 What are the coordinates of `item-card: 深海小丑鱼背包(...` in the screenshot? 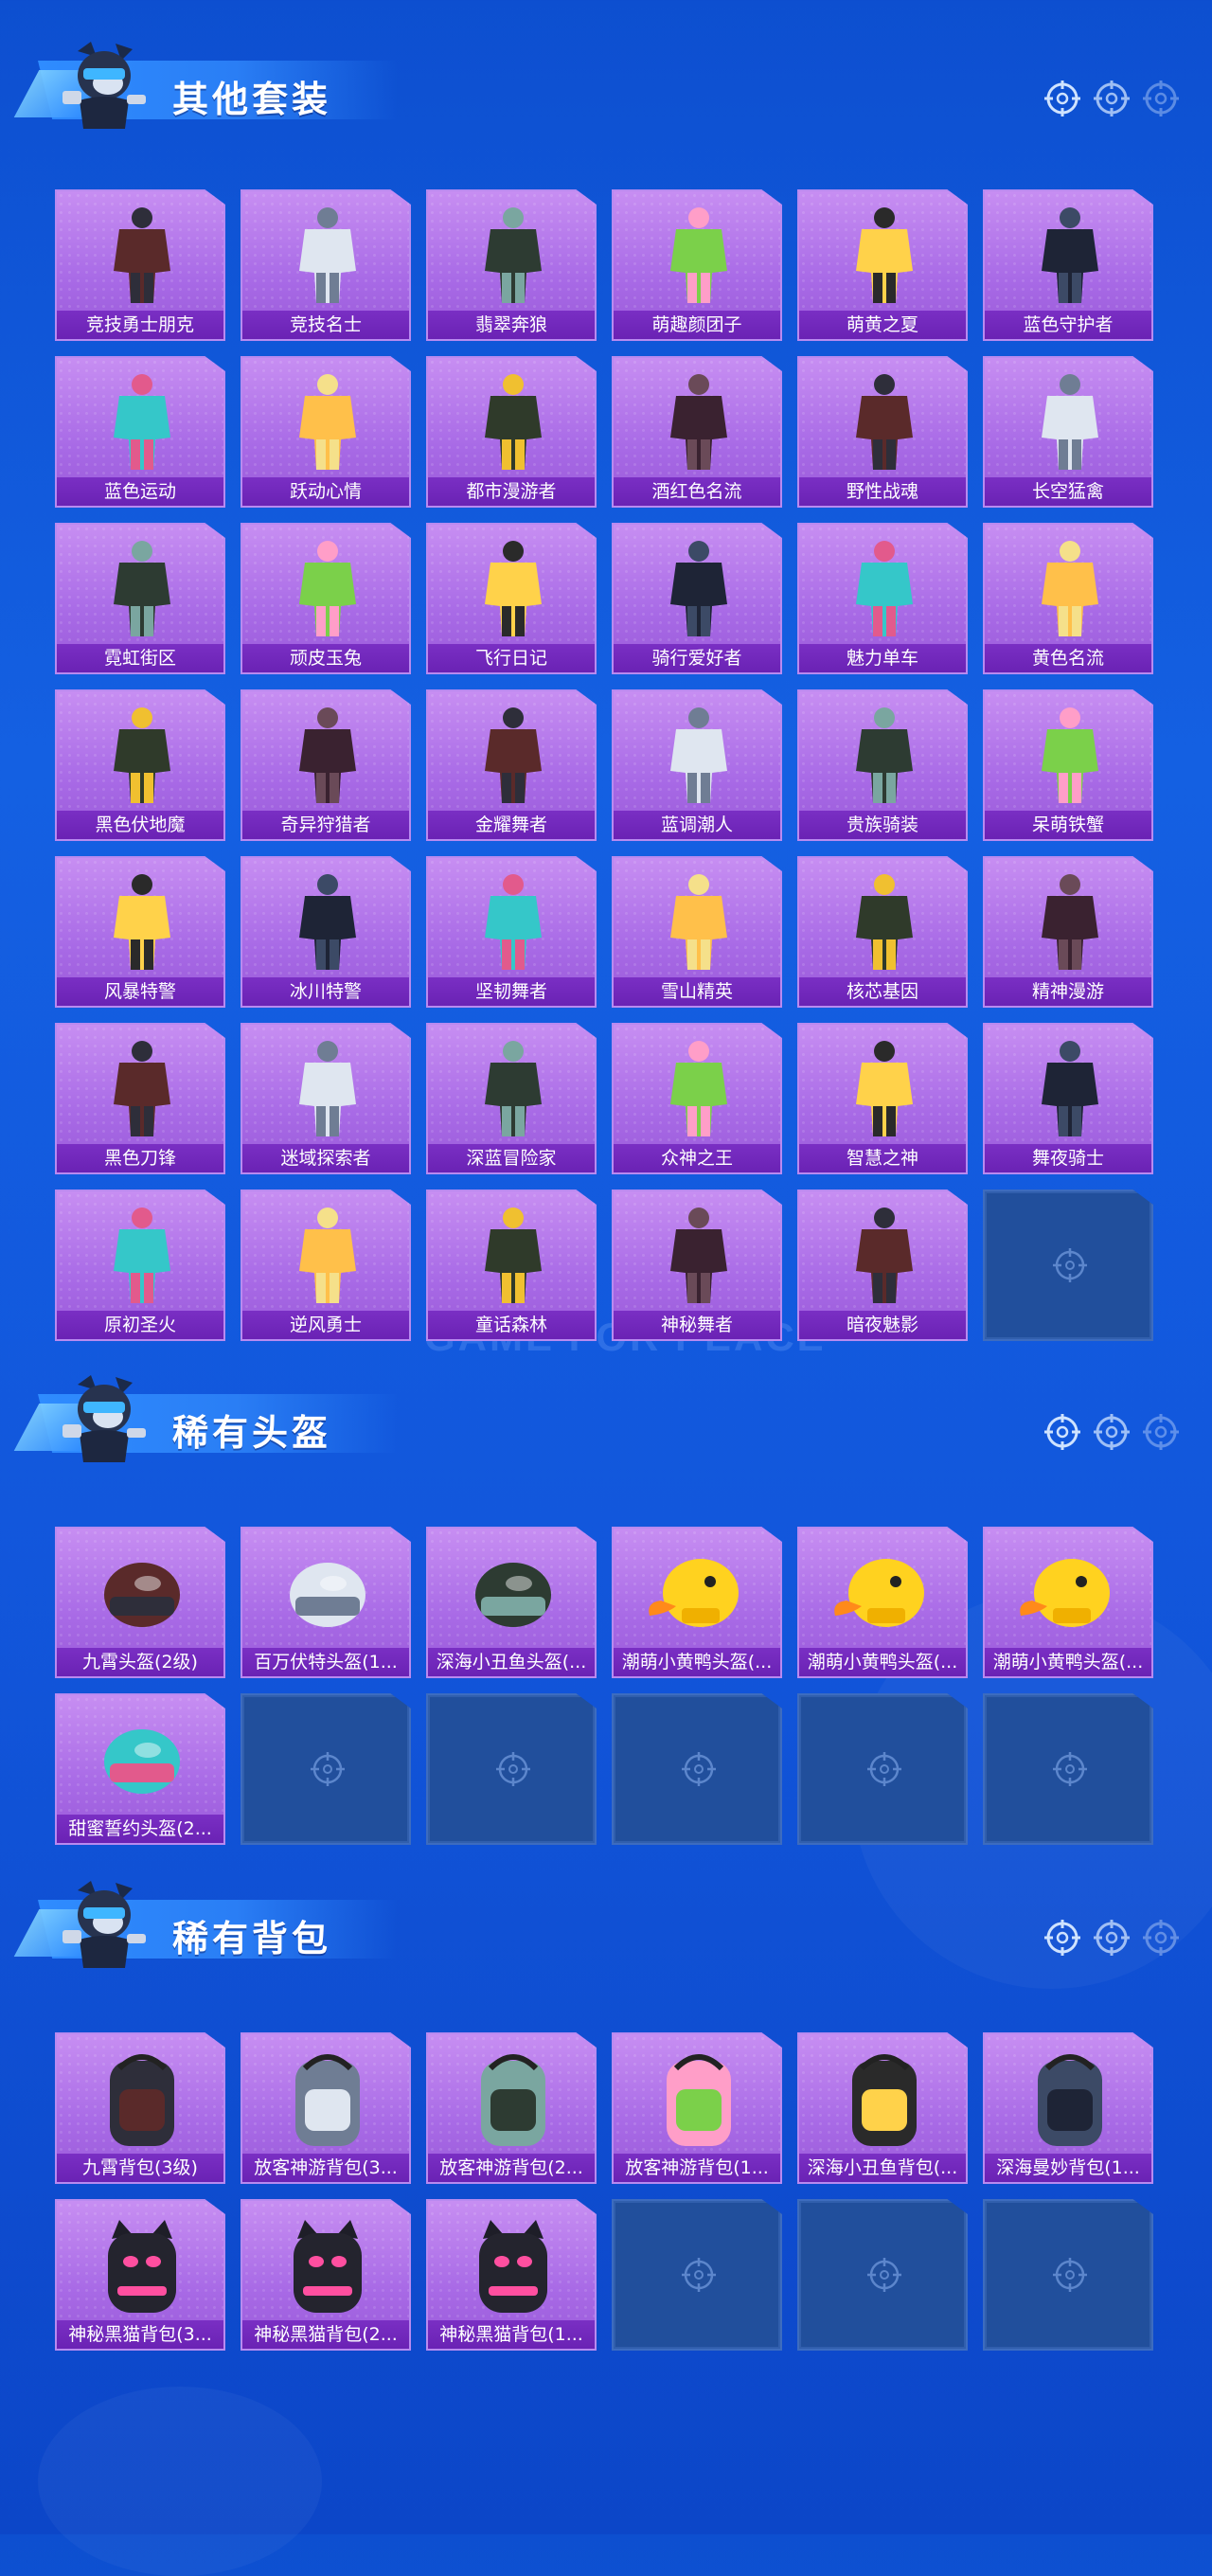 It's located at (882, 2108).